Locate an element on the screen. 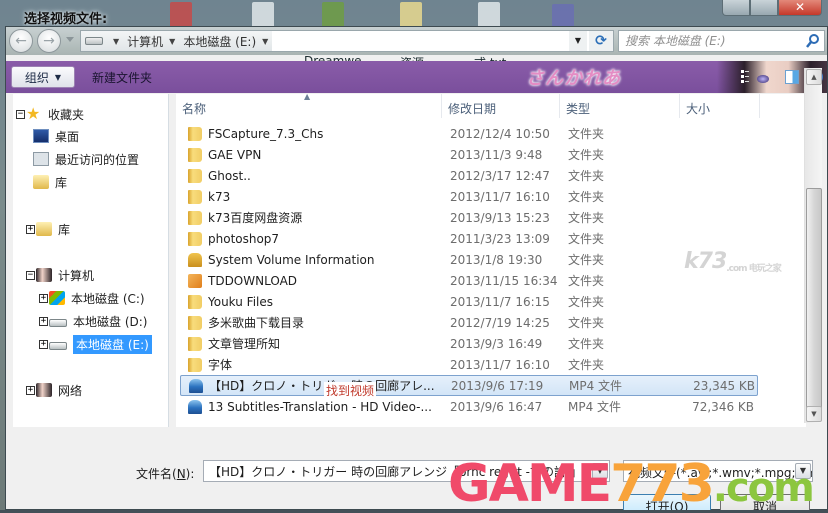 Image resolution: width=828 pixels, height=513 pixels. refresh-icon: ⟳ is located at coordinates (601, 41).